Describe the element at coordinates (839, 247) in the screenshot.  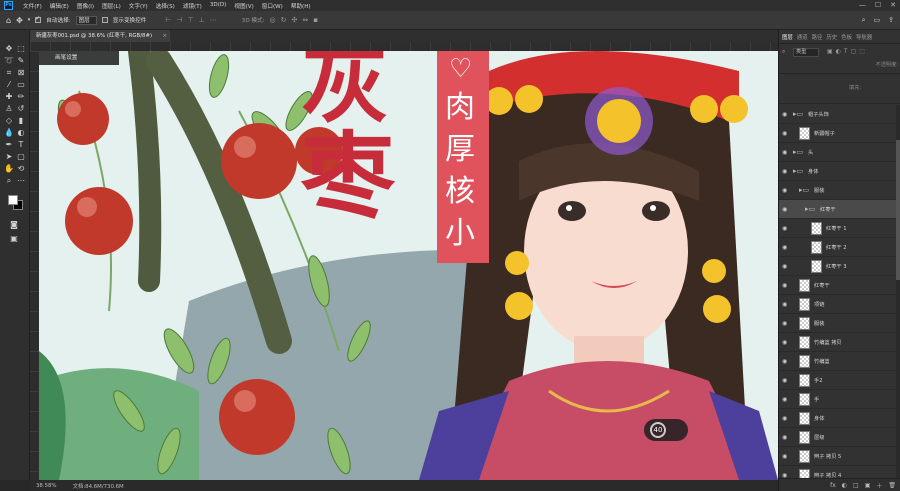
I see `layer-row: ◉ 红枣干 2` at that location.